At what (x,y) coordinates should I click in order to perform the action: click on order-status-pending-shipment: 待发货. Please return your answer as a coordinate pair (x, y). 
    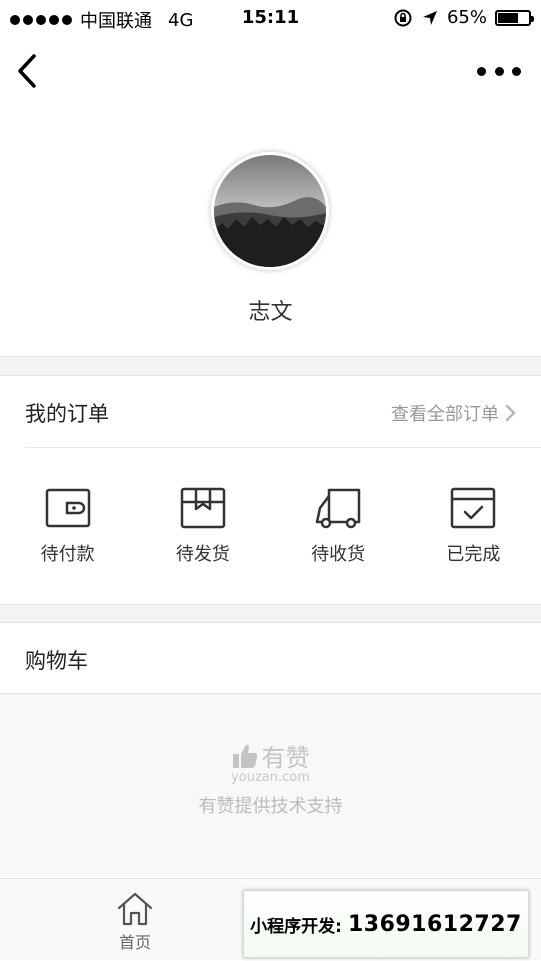
    Looking at the image, I should click on (202, 526).